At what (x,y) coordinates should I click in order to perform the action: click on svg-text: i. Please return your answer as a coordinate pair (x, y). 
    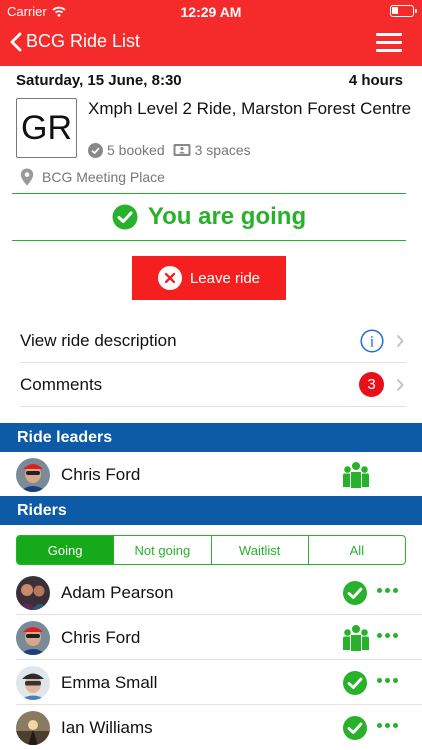
    Looking at the image, I should click on (372, 341).